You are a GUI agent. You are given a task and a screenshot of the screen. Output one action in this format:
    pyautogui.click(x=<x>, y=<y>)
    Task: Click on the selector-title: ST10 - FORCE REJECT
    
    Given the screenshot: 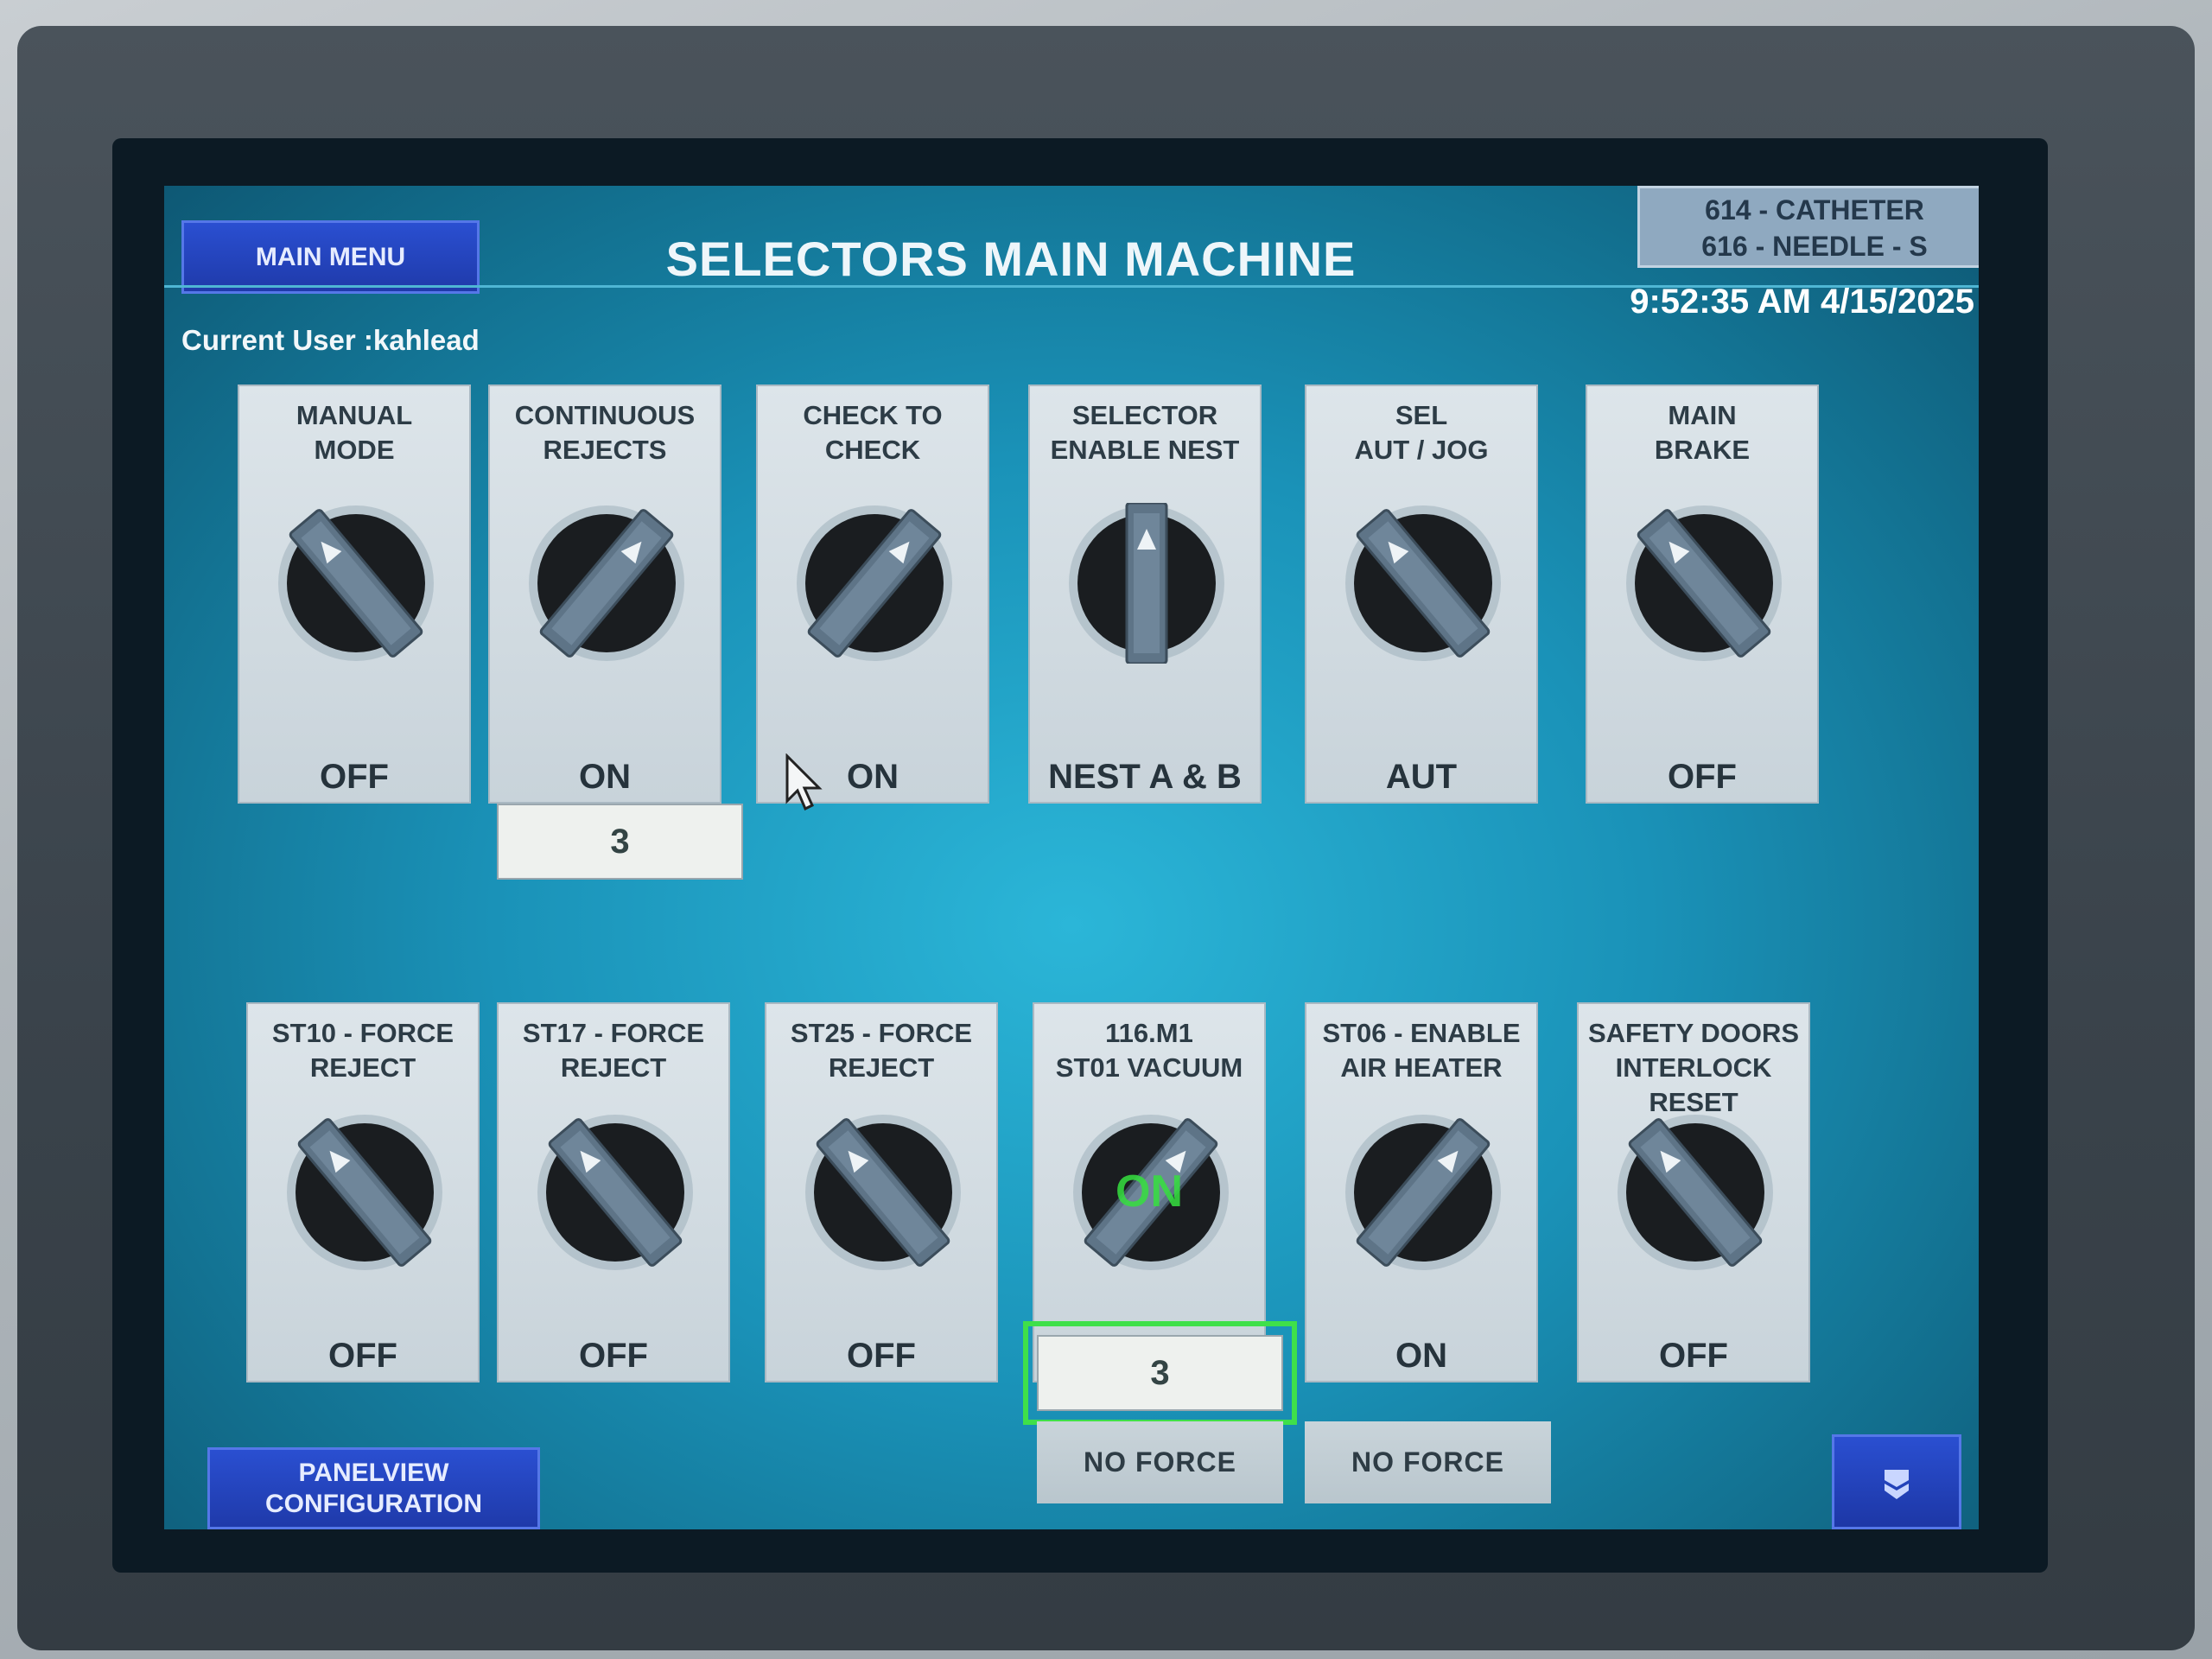 What is the action you would take?
    pyautogui.click(x=363, y=1050)
    